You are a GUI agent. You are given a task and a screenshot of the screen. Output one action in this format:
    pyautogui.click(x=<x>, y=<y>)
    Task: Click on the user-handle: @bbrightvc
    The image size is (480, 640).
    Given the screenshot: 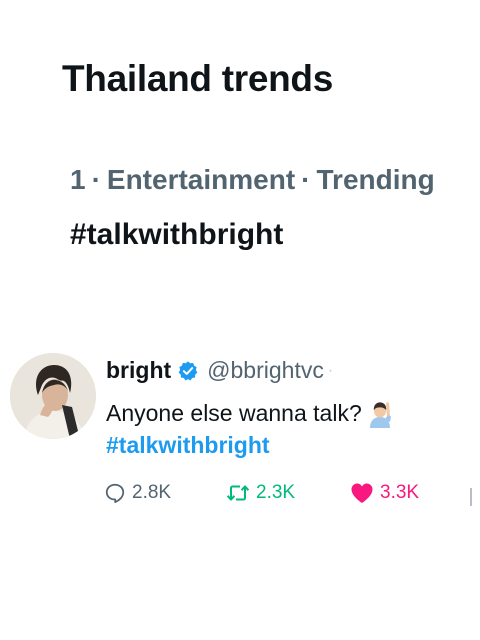 What is the action you would take?
    pyautogui.click(x=265, y=370)
    